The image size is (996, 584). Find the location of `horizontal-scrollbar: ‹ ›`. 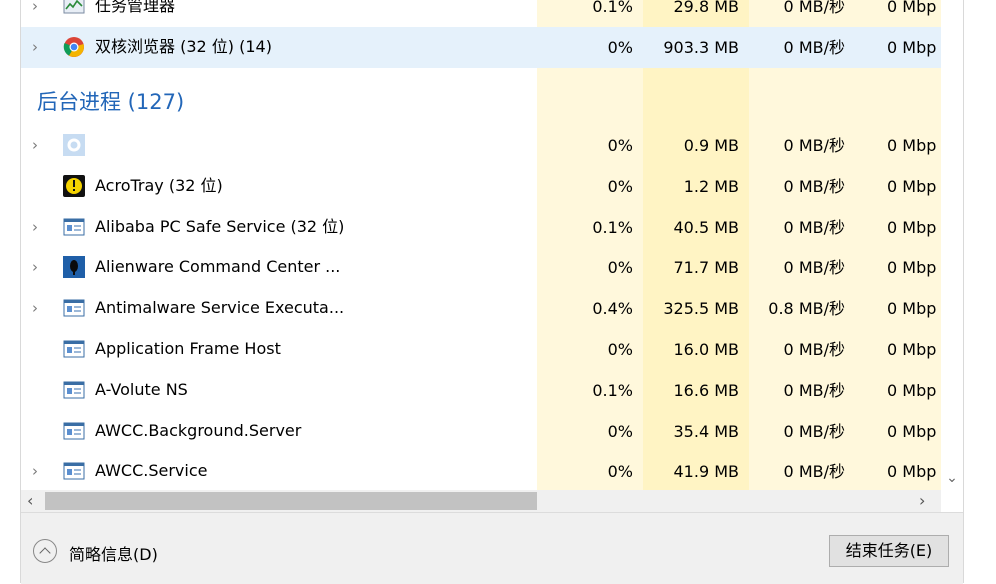

horizontal-scrollbar: ‹ › is located at coordinates (481, 501).